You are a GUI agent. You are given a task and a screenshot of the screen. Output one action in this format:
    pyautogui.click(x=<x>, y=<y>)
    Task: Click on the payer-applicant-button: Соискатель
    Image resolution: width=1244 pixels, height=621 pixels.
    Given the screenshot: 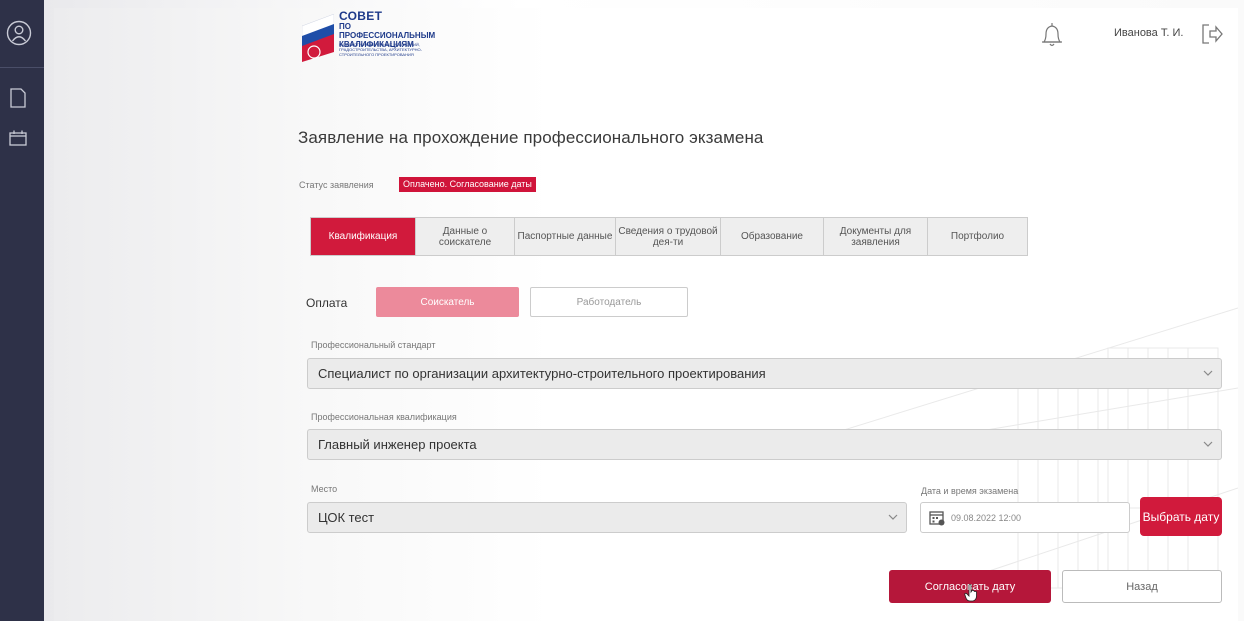 What is the action you would take?
    pyautogui.click(x=447, y=302)
    